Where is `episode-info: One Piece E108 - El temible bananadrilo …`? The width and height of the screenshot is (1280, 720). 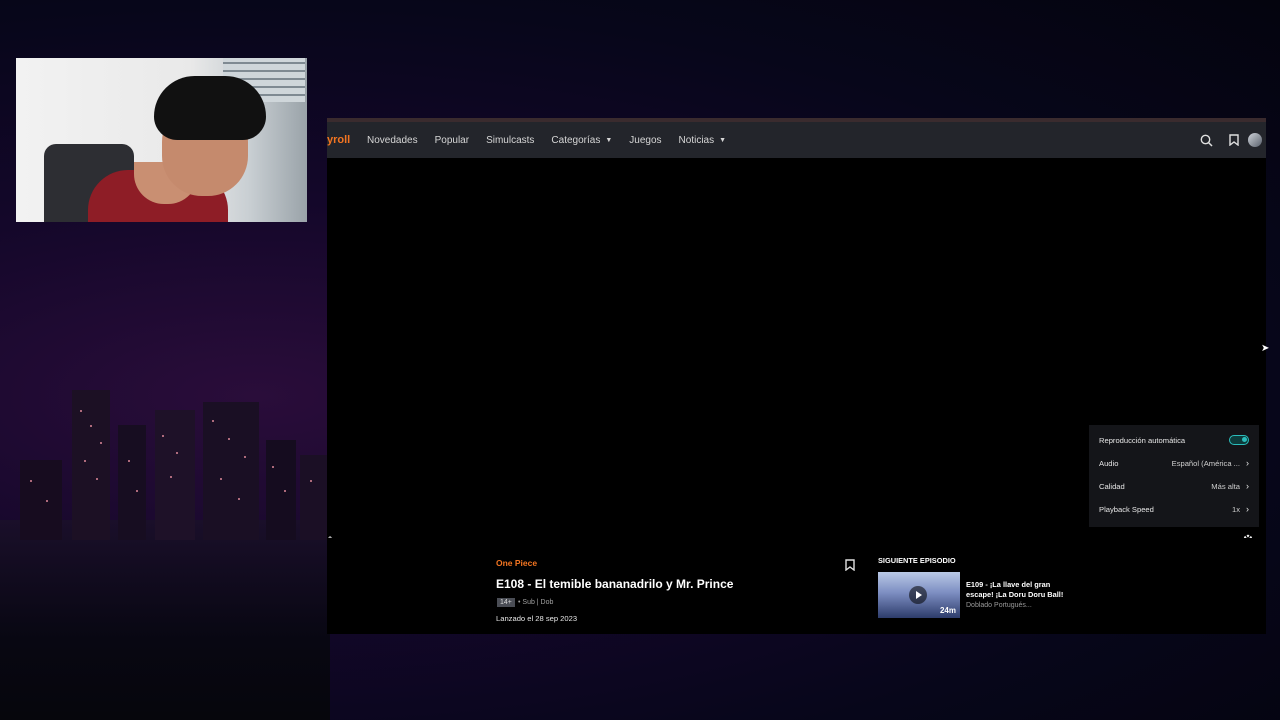
episode-info: One Piece E108 - El temible bananadrilo … is located at coordinates (796, 586).